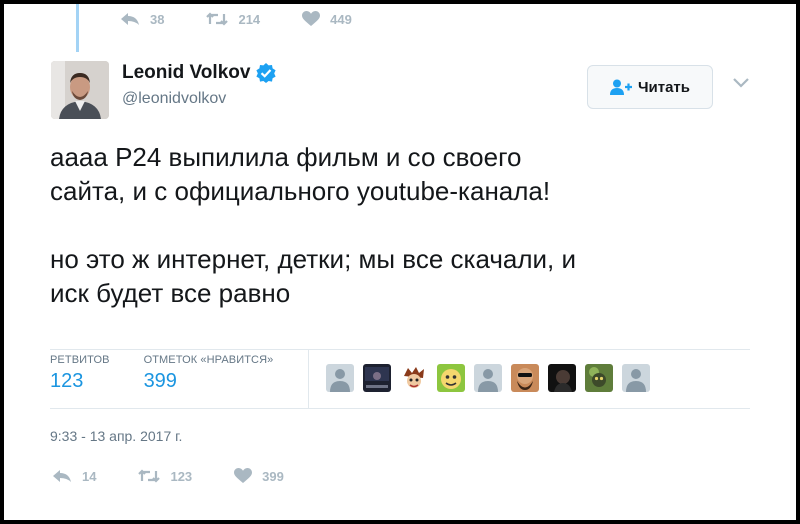  I want to click on like-count: 449, so click(341, 19).